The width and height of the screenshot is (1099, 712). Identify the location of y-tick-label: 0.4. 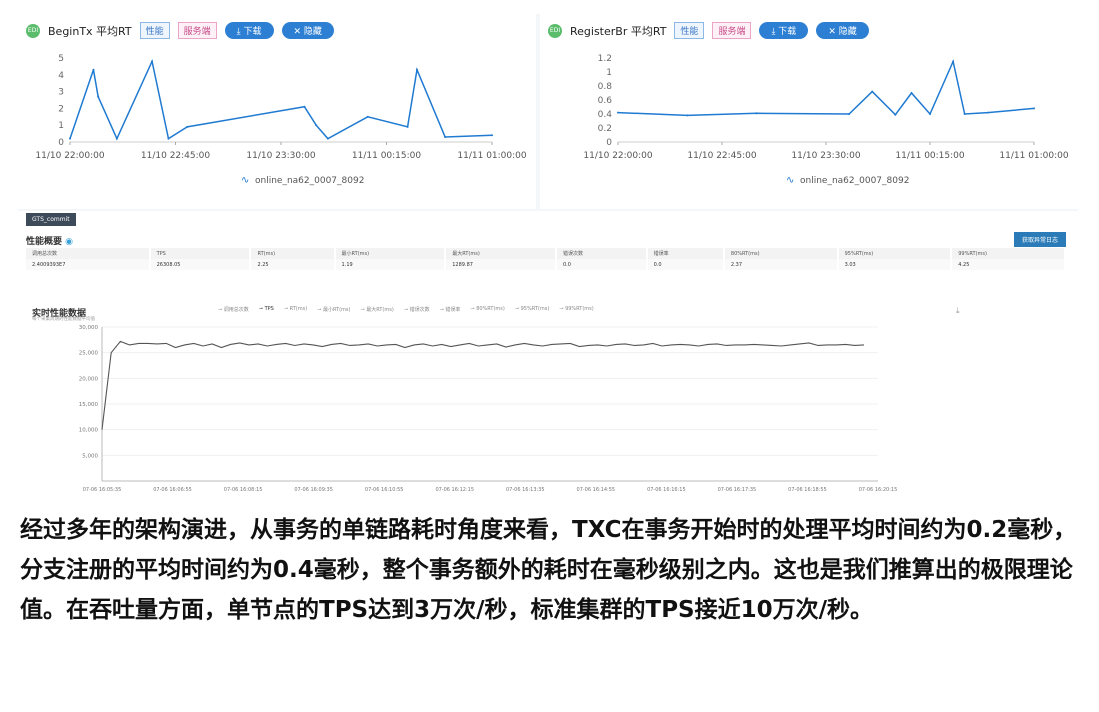
(605, 115).